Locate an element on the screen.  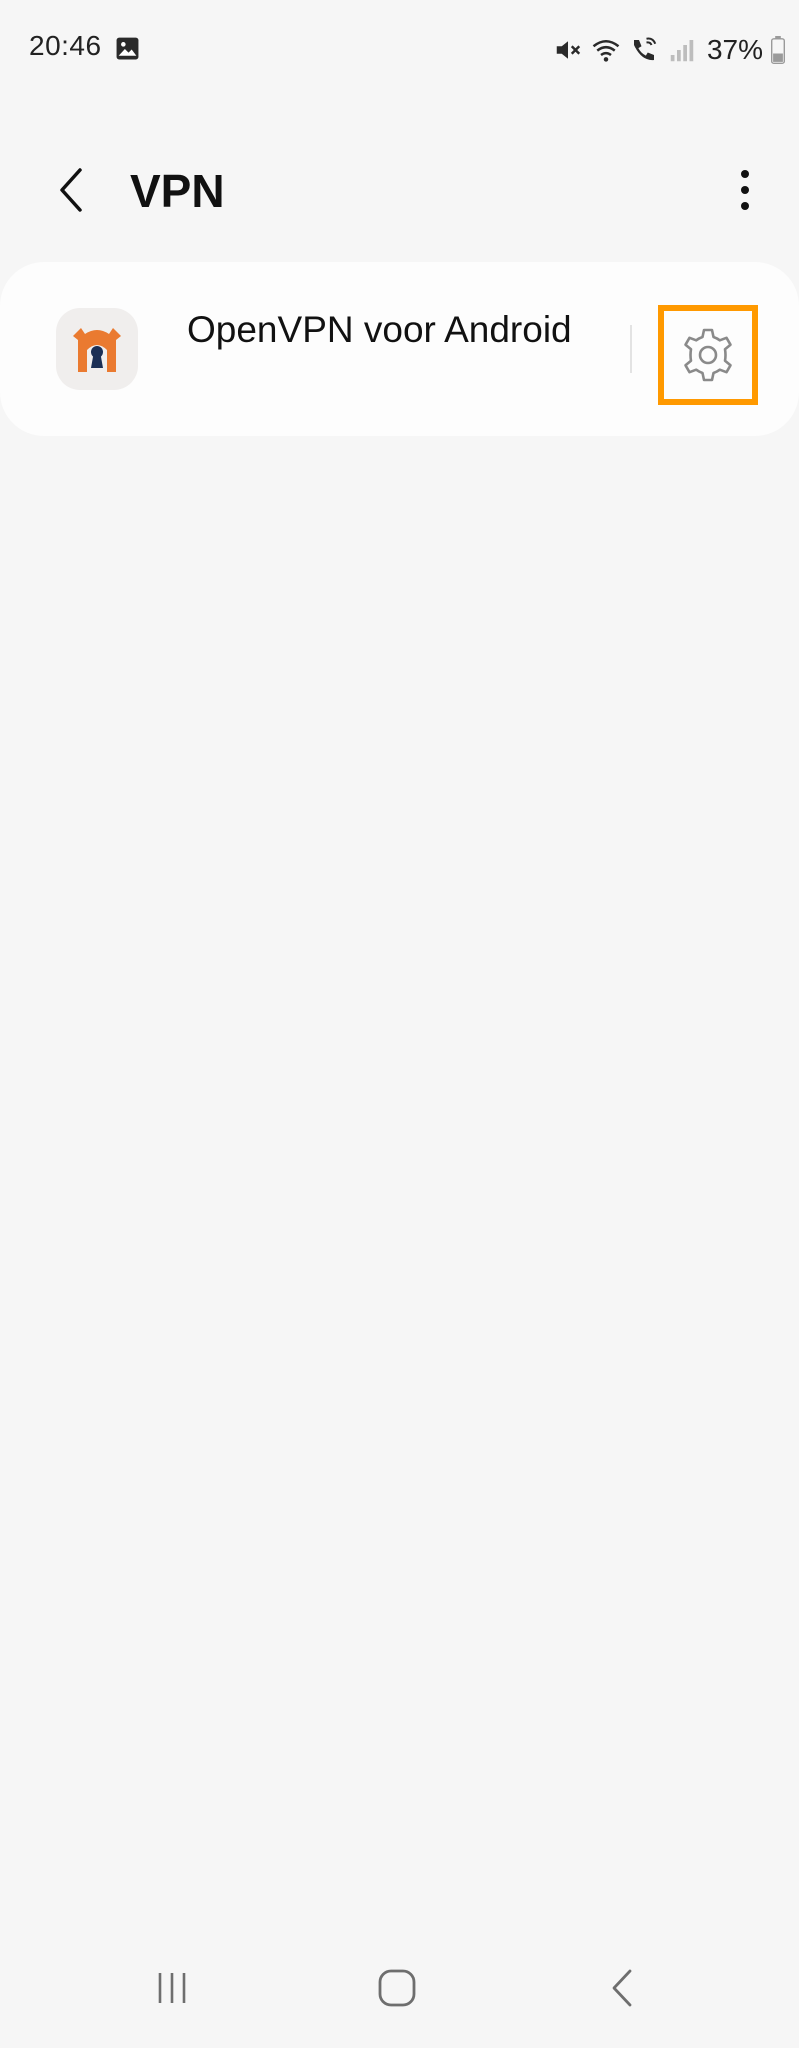
recents-icon is located at coordinates (172, 1988).